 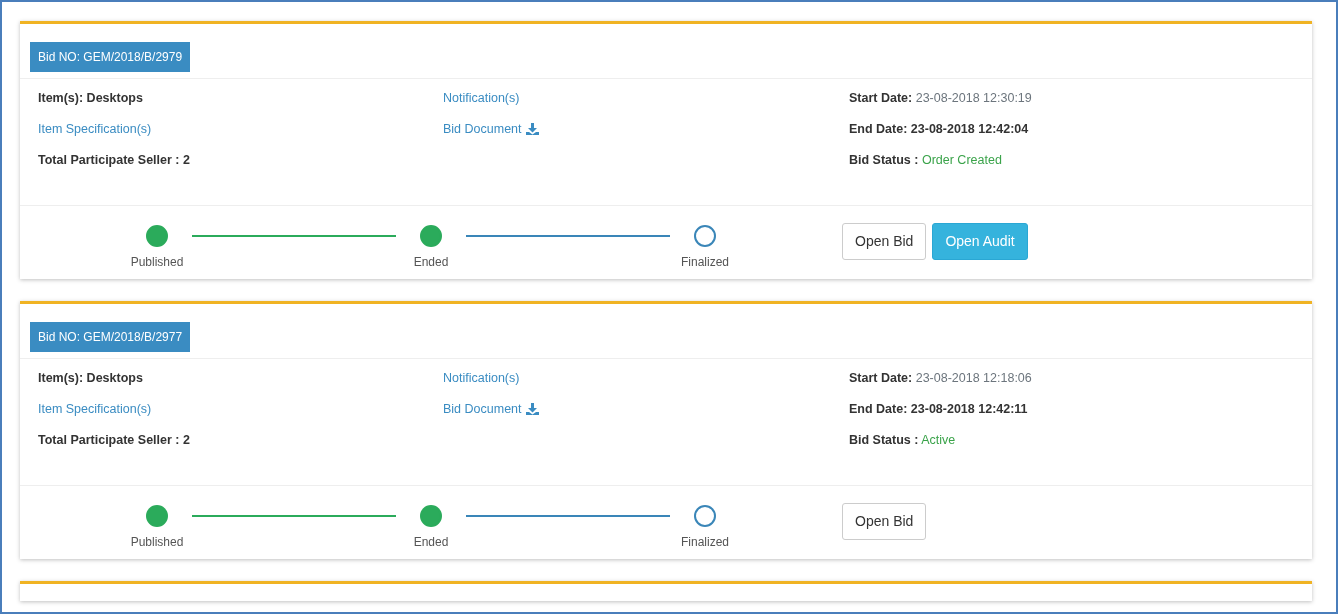 What do you see at coordinates (903, 440) in the screenshot?
I see `bid-status-text: Bid Status : Active` at bounding box center [903, 440].